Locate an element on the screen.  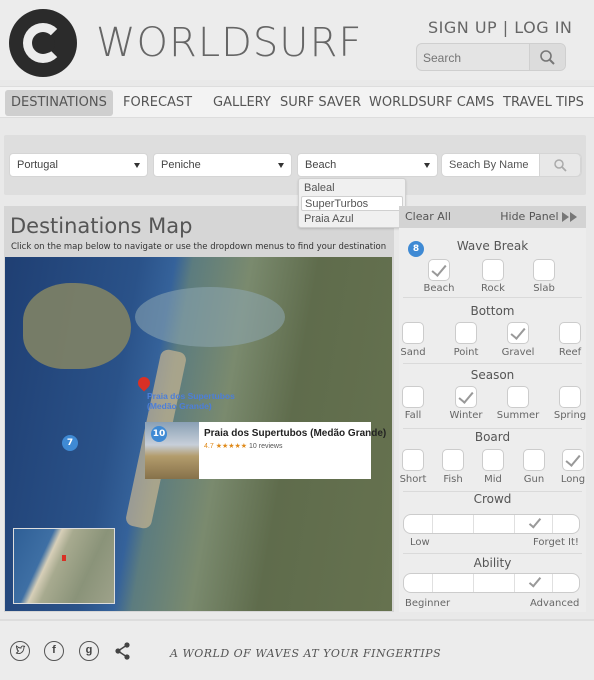
country-select: Portugal is located at coordinates (78, 165).